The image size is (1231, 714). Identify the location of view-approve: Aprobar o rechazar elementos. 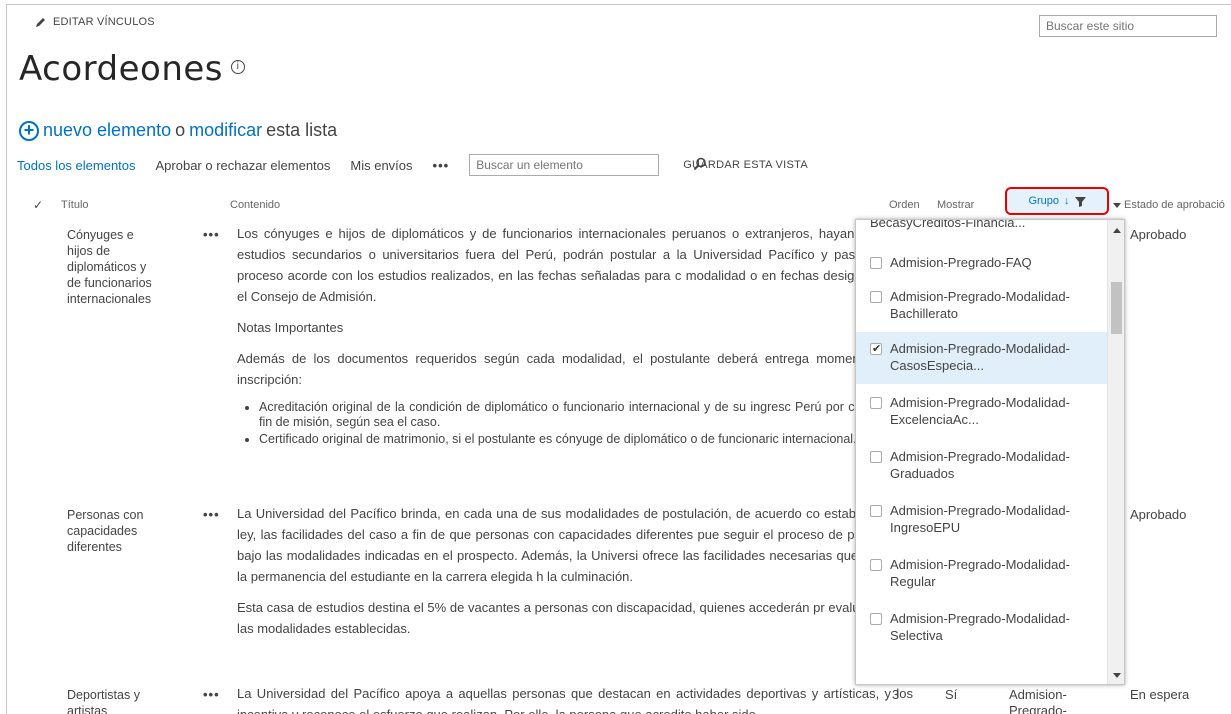
(243, 165).